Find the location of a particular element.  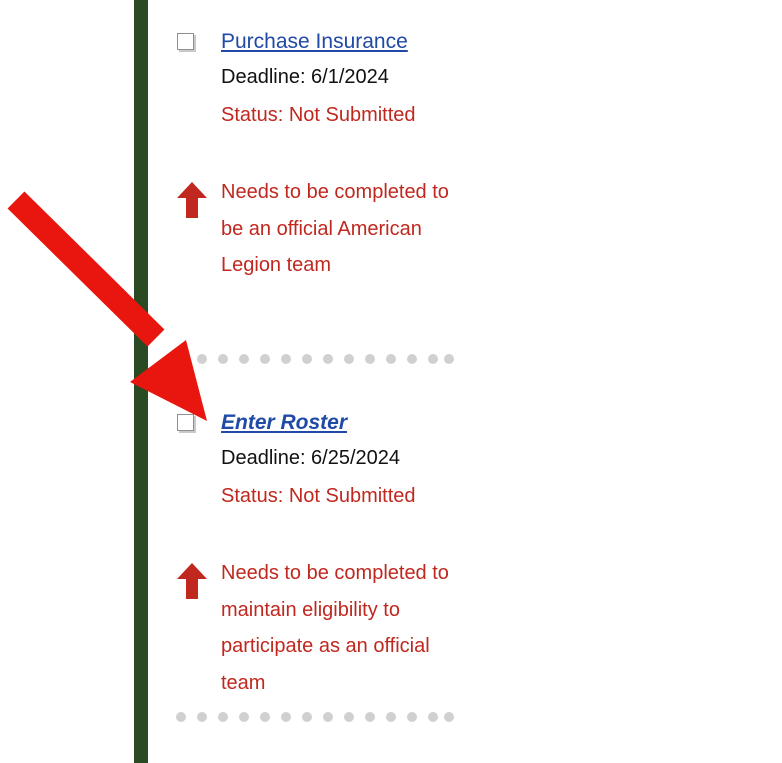

task-title-link: Purchase Insurance is located at coordinates (314, 42).